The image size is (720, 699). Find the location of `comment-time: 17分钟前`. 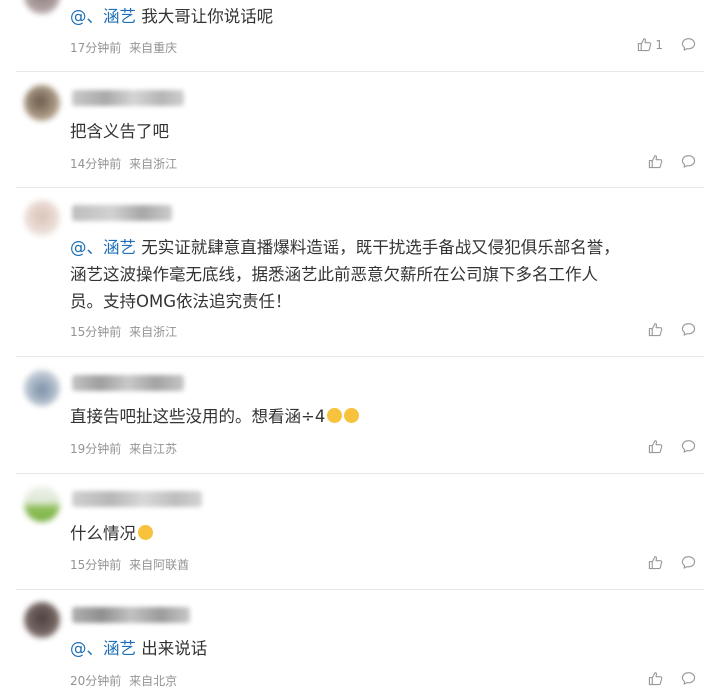

comment-time: 17分钟前 is located at coordinates (96, 48).